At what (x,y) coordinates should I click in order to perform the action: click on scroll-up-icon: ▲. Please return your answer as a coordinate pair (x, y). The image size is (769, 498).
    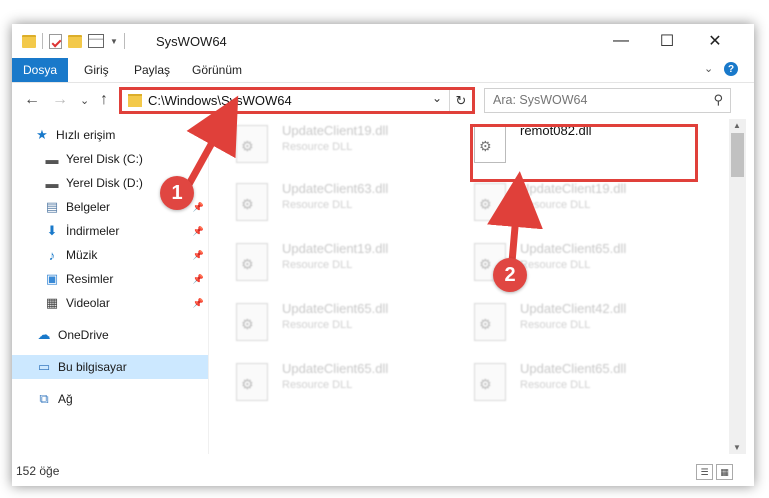
    Looking at the image, I should click on (737, 125).